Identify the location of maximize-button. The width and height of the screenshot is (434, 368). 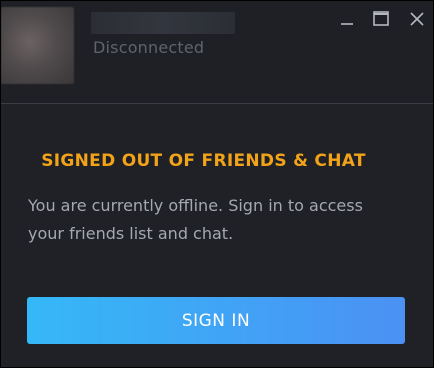
(381, 19).